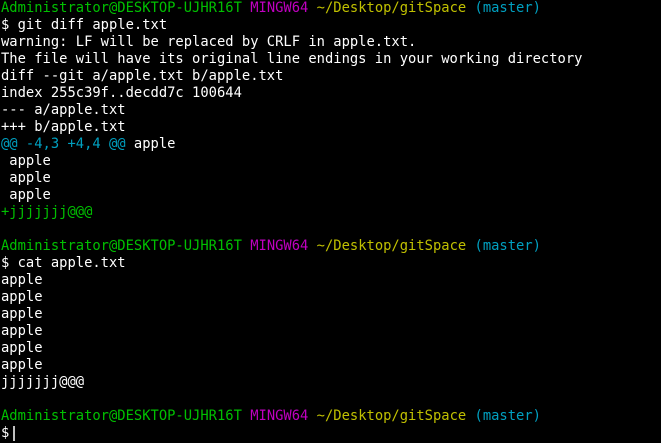 The height and width of the screenshot is (443, 661). Describe the element at coordinates (63, 144) in the screenshot. I see `text-segment-hunk-header: @@ -4,3 +4,4 @@` at that location.